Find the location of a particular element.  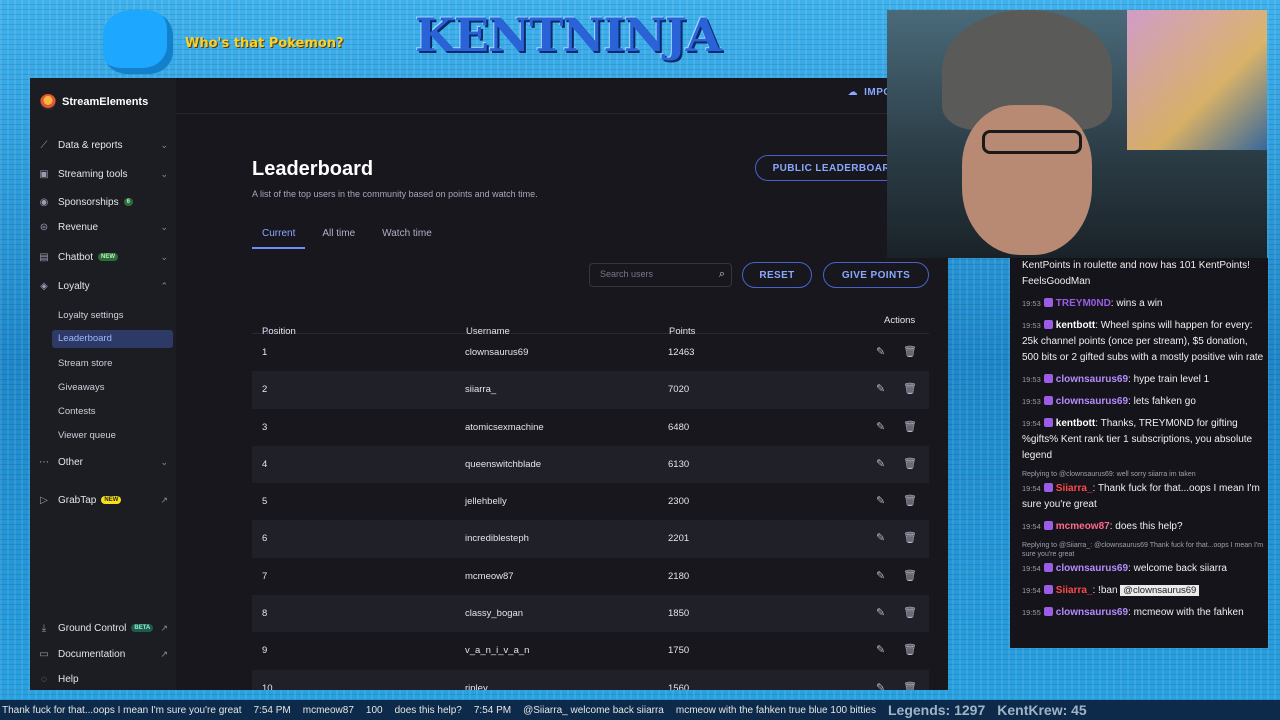

sidebar-item-revenue: ⊜ Revenue ⌄ is located at coordinates (105, 227).